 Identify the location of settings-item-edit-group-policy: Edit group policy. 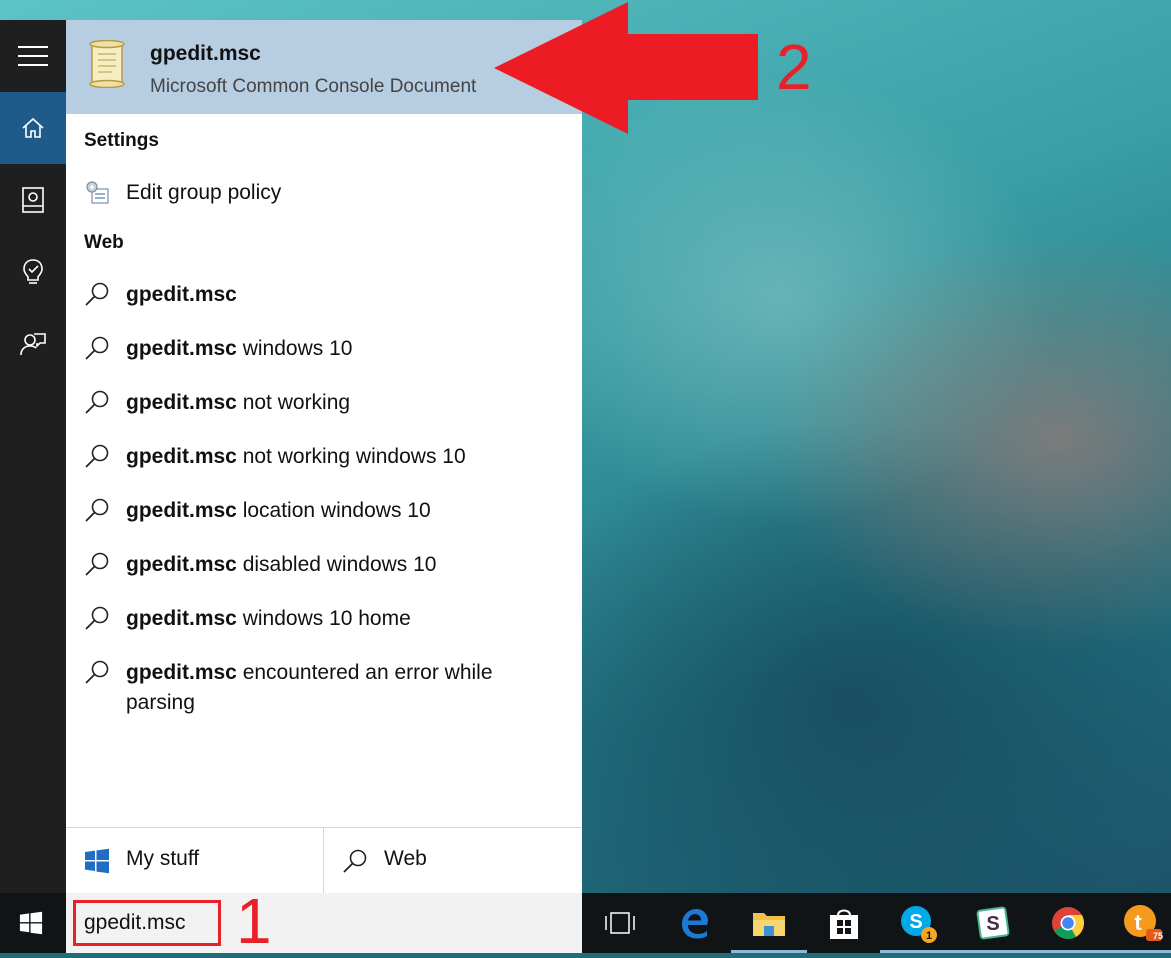
(324, 192).